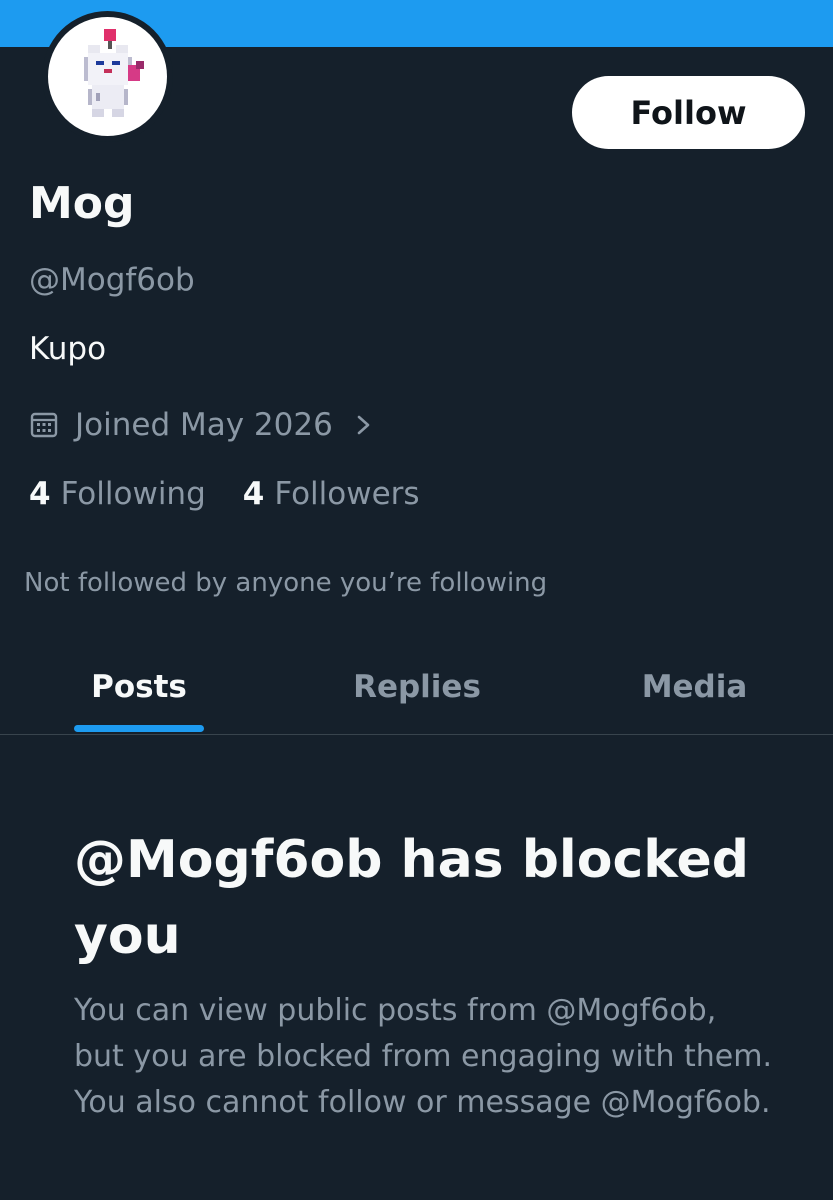  What do you see at coordinates (68, 349) in the screenshot?
I see `profile-bio: Kupo` at bounding box center [68, 349].